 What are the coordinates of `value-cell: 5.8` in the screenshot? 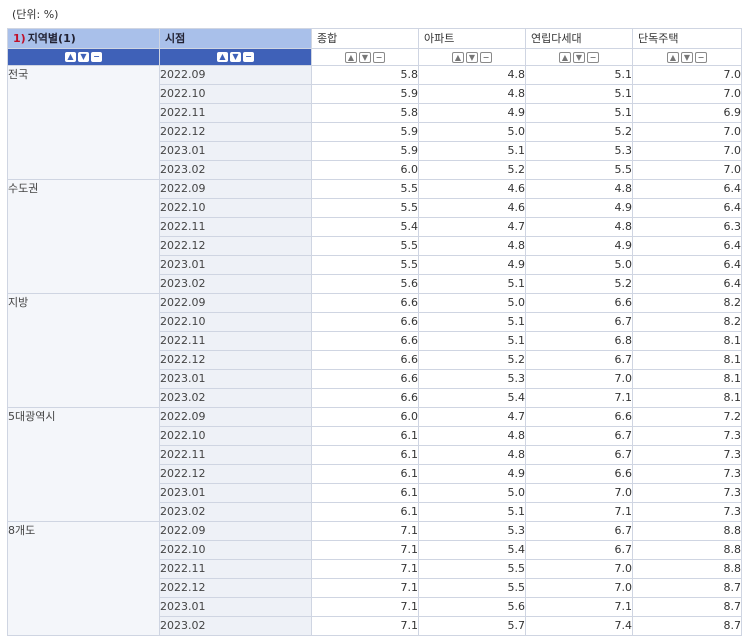 It's located at (365, 75).